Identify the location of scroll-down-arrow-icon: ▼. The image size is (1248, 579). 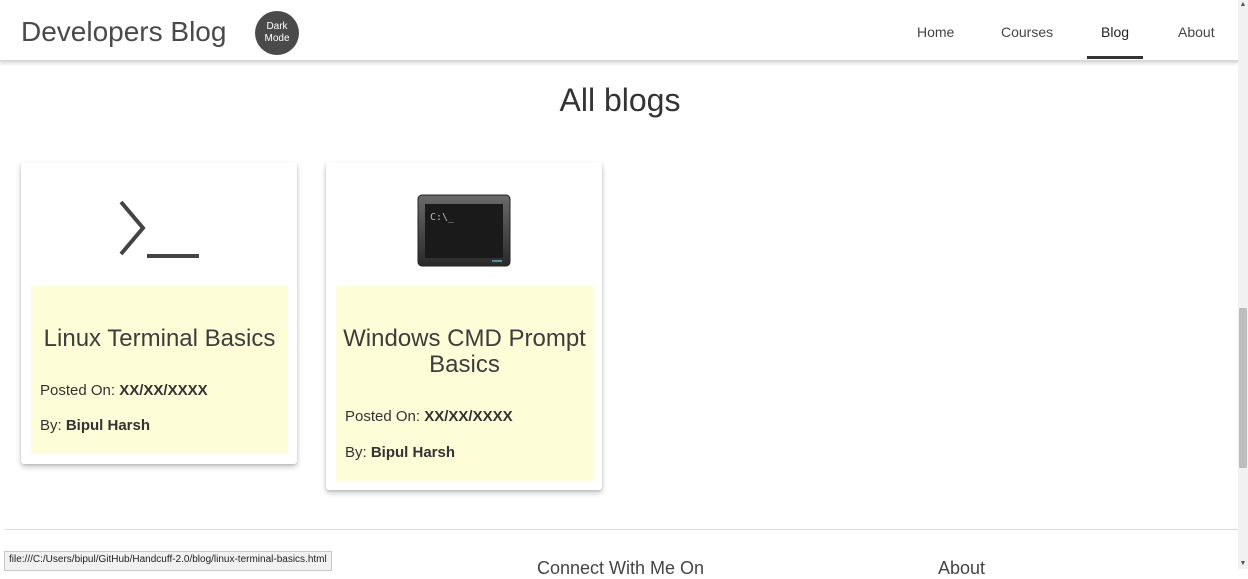
(1243, 564).